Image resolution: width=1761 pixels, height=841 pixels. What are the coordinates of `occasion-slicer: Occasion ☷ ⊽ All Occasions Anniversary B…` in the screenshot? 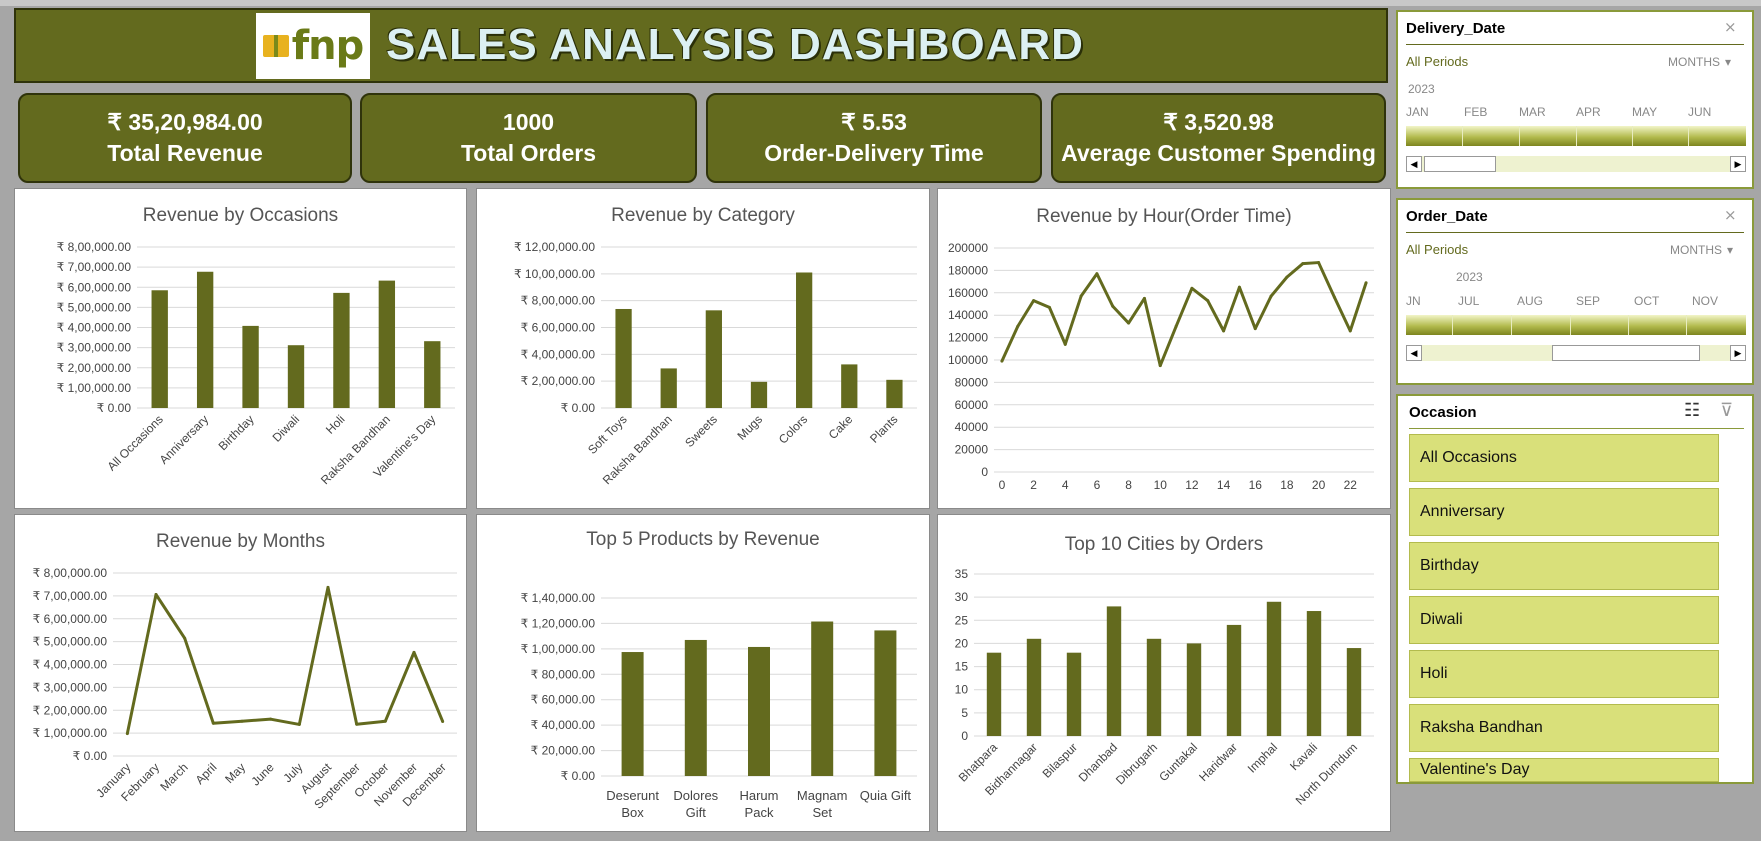 It's located at (1575, 589).